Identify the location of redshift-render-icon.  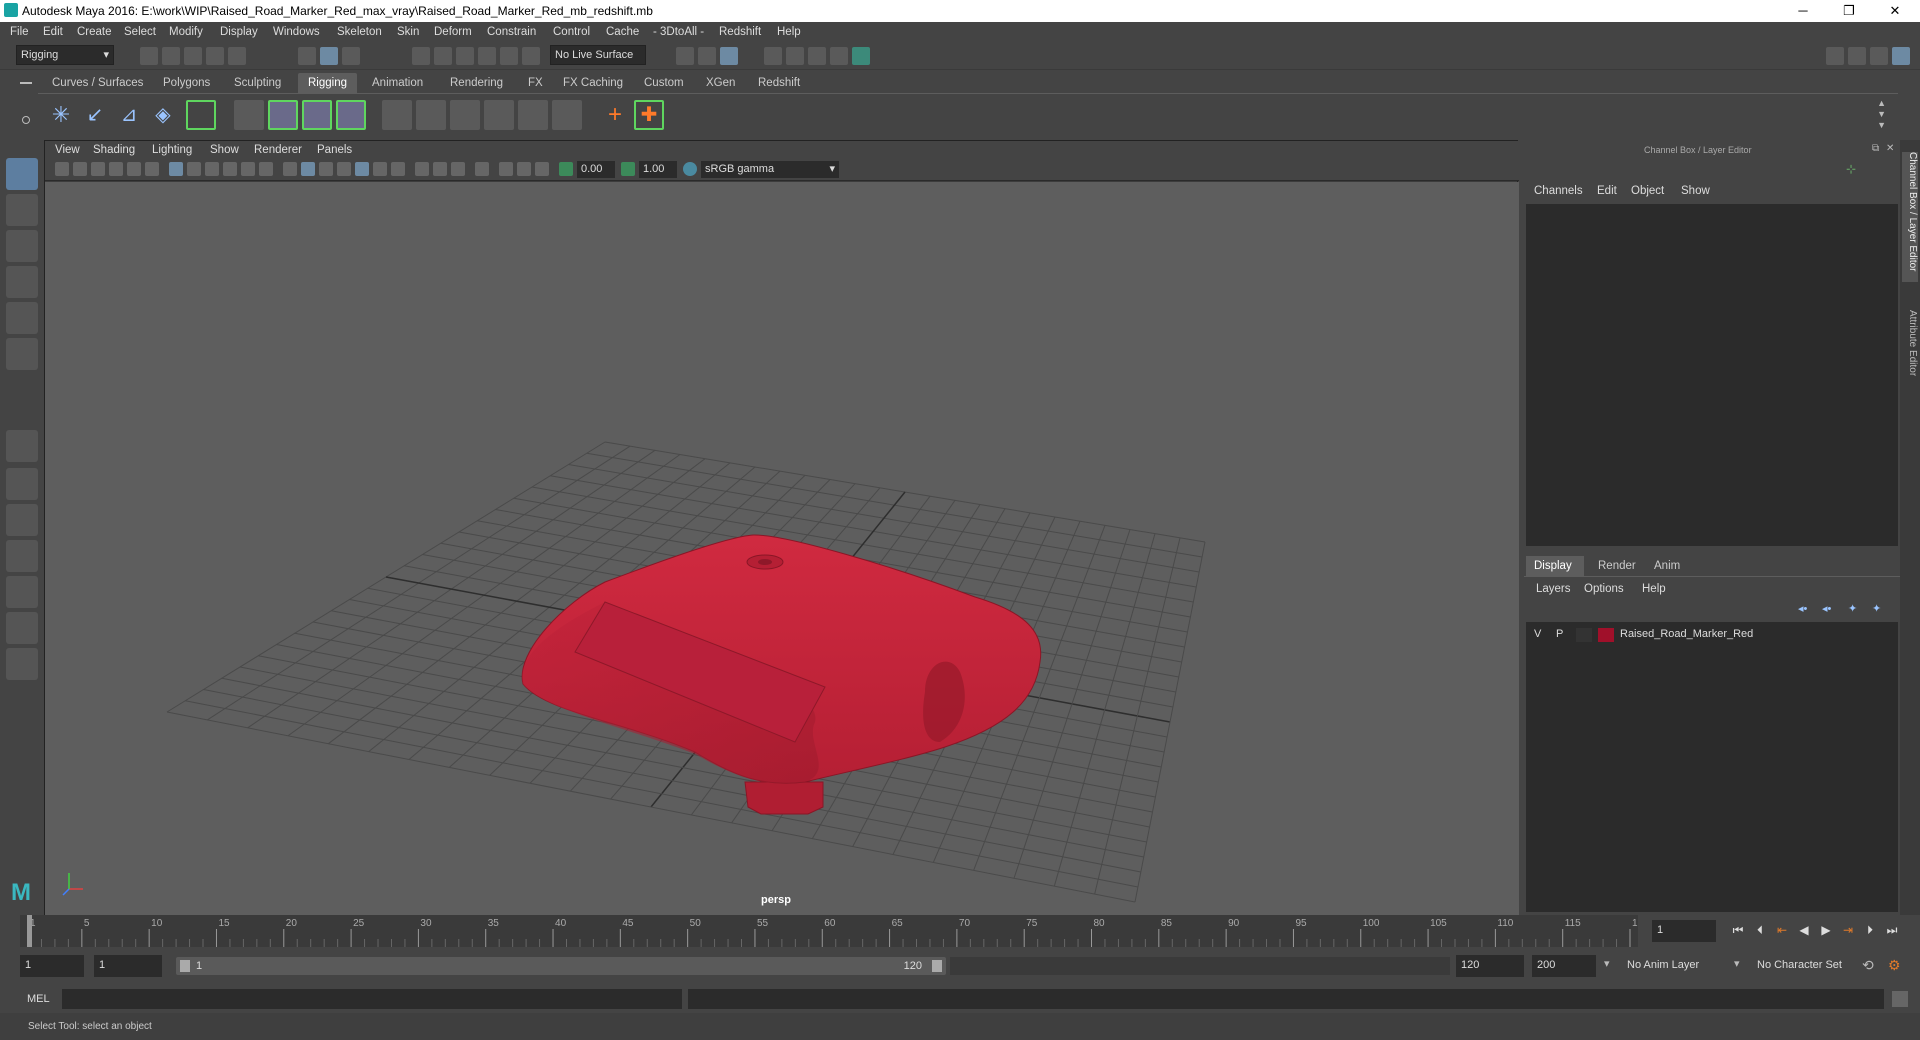
(839, 56).